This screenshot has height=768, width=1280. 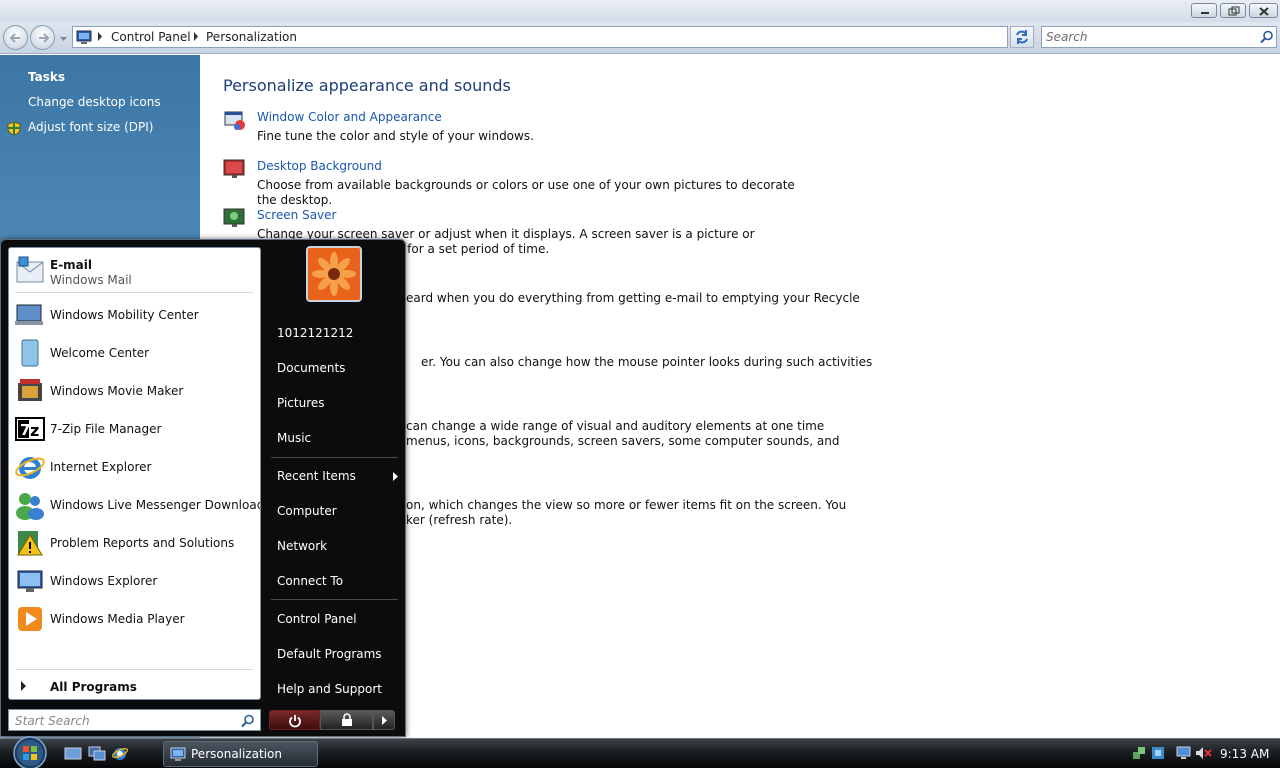 I want to click on taskbar: Personalization 9:13 AM, so click(x=640, y=752).